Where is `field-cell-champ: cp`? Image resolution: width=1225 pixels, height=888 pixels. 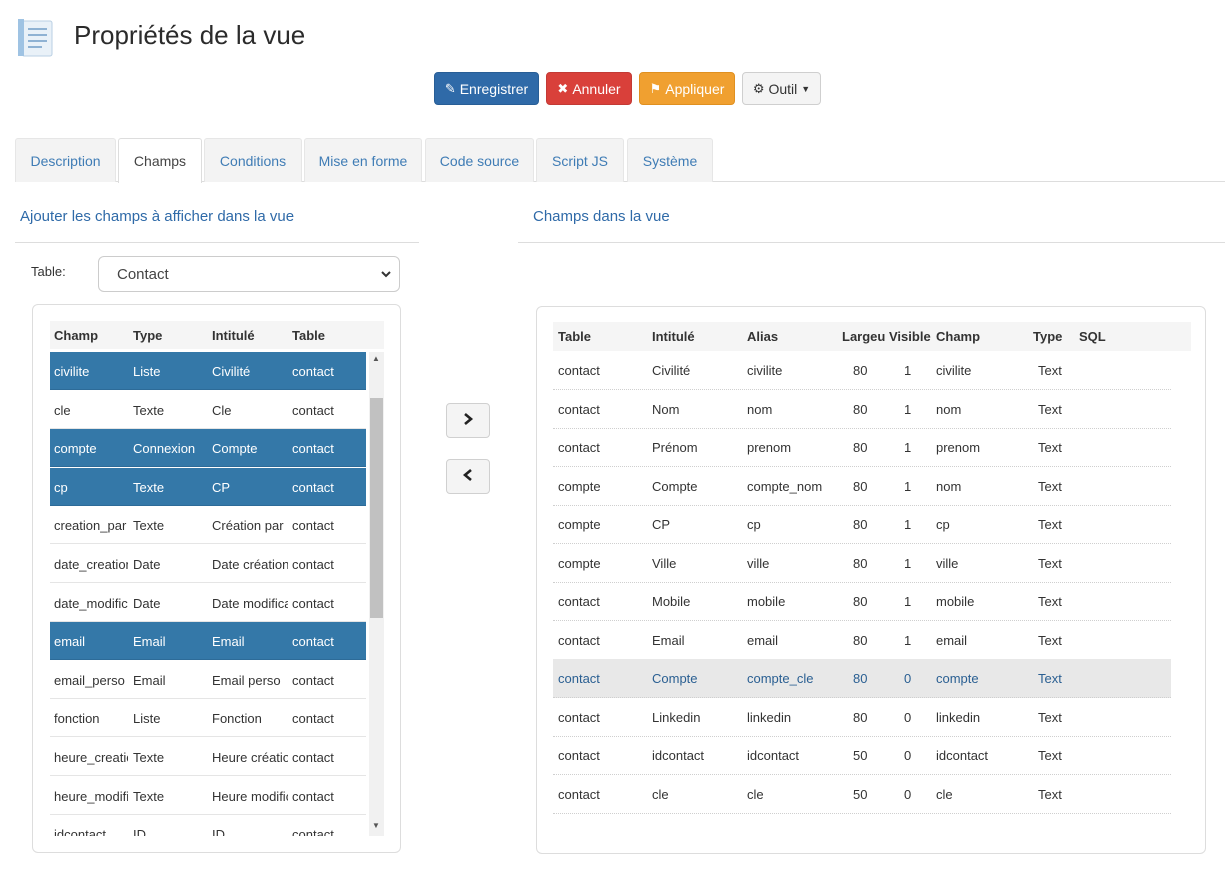 field-cell-champ: cp is located at coordinates (61, 487).